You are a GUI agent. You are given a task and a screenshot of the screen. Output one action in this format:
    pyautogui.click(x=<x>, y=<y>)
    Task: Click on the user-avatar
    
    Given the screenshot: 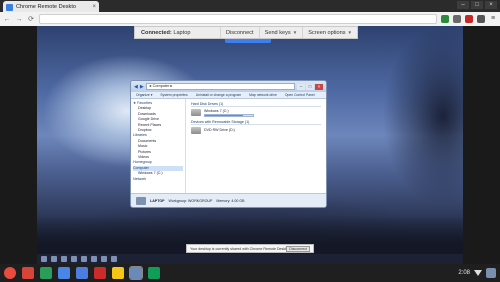 What is the action you would take?
    pyautogui.click(x=491, y=273)
    